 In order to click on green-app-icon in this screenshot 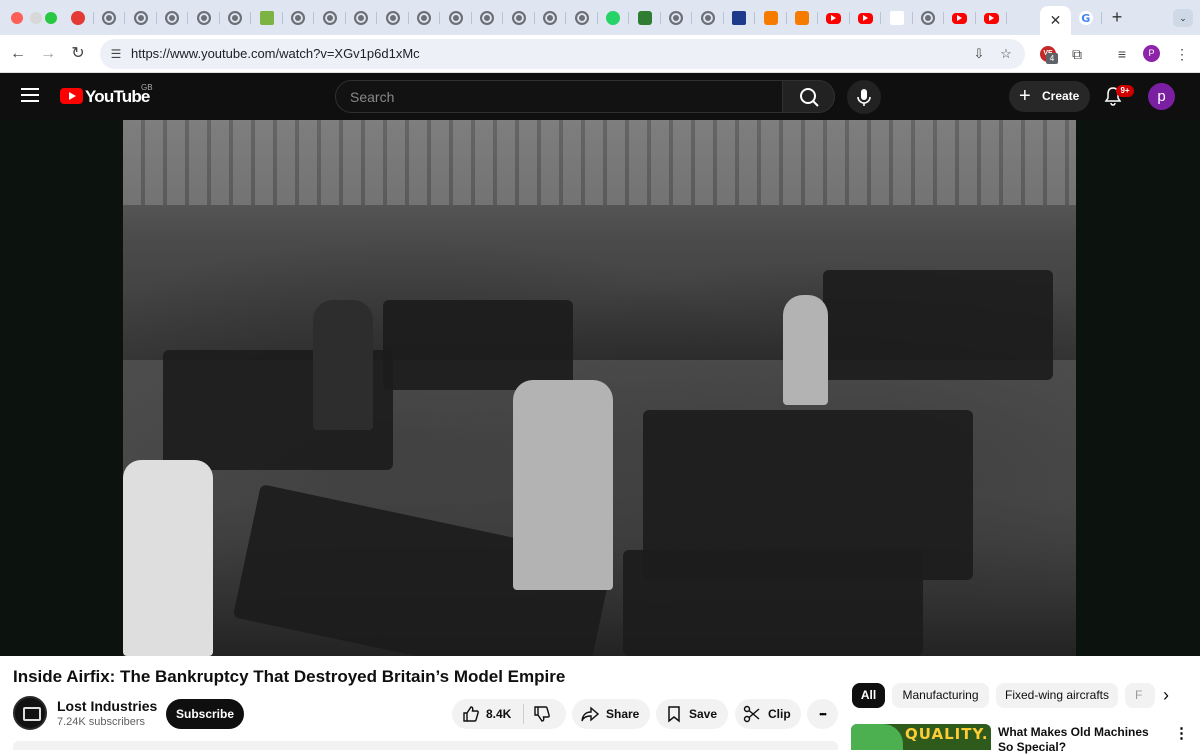, I will do `click(266, 18)`.